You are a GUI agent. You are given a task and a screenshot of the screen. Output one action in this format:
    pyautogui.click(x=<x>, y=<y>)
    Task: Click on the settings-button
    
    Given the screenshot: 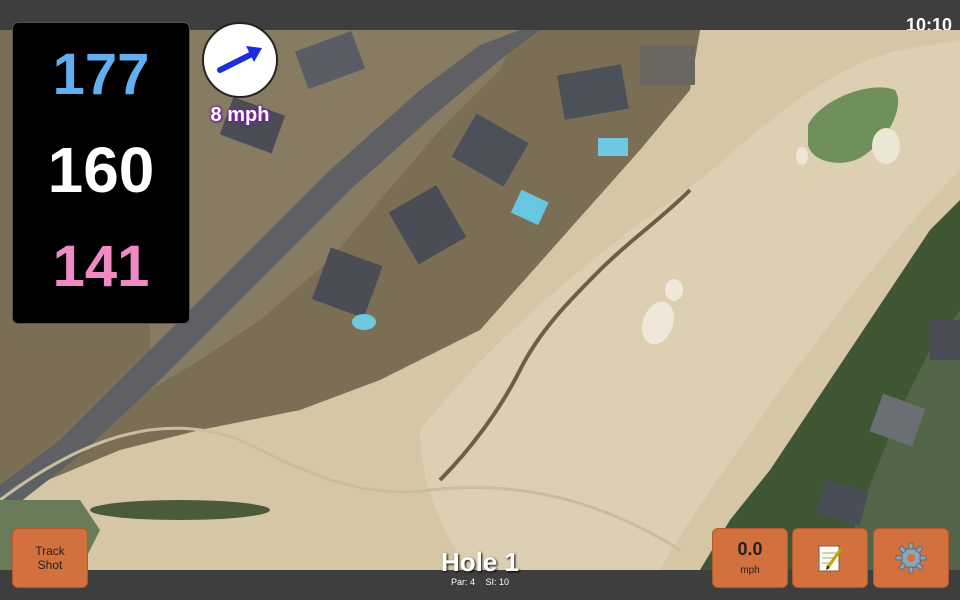 What is the action you would take?
    pyautogui.click(x=911, y=558)
    